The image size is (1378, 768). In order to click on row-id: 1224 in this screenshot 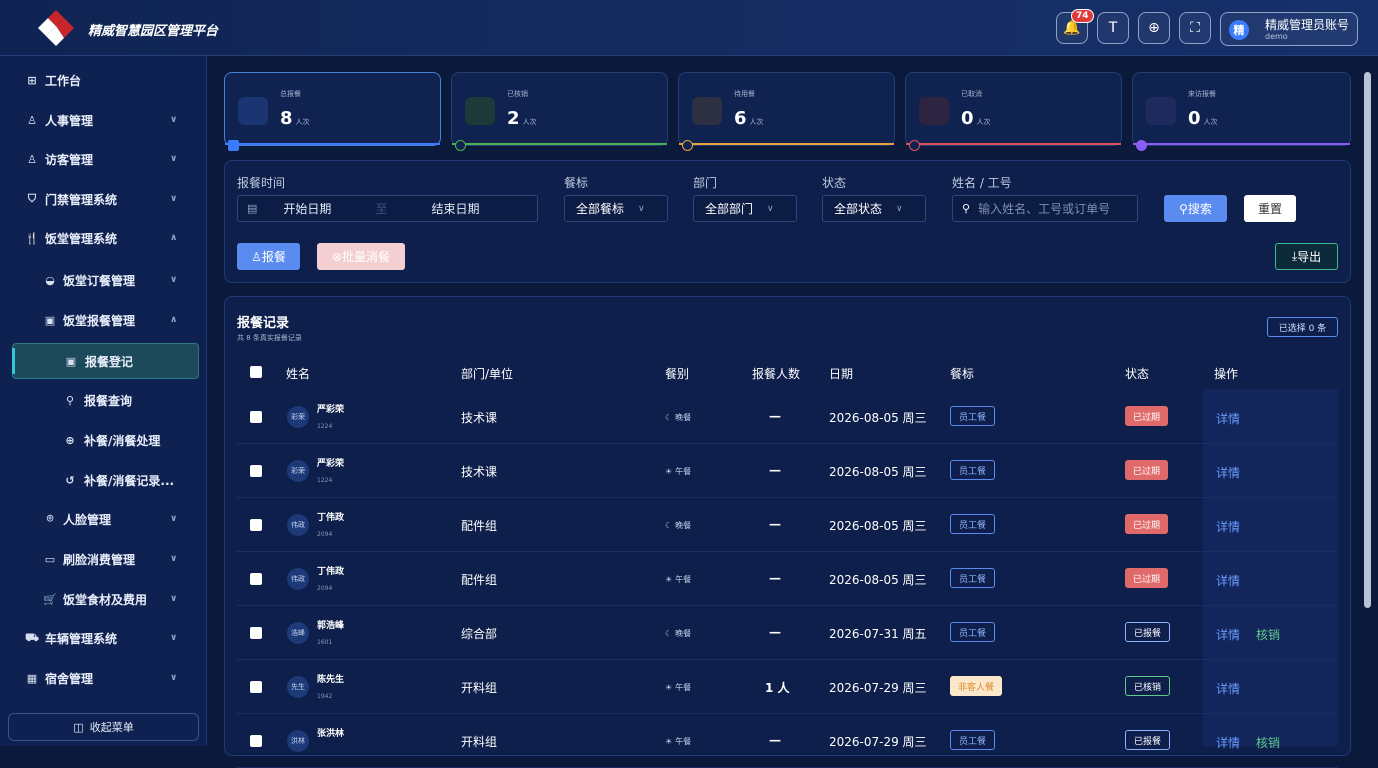, I will do `click(325, 480)`.